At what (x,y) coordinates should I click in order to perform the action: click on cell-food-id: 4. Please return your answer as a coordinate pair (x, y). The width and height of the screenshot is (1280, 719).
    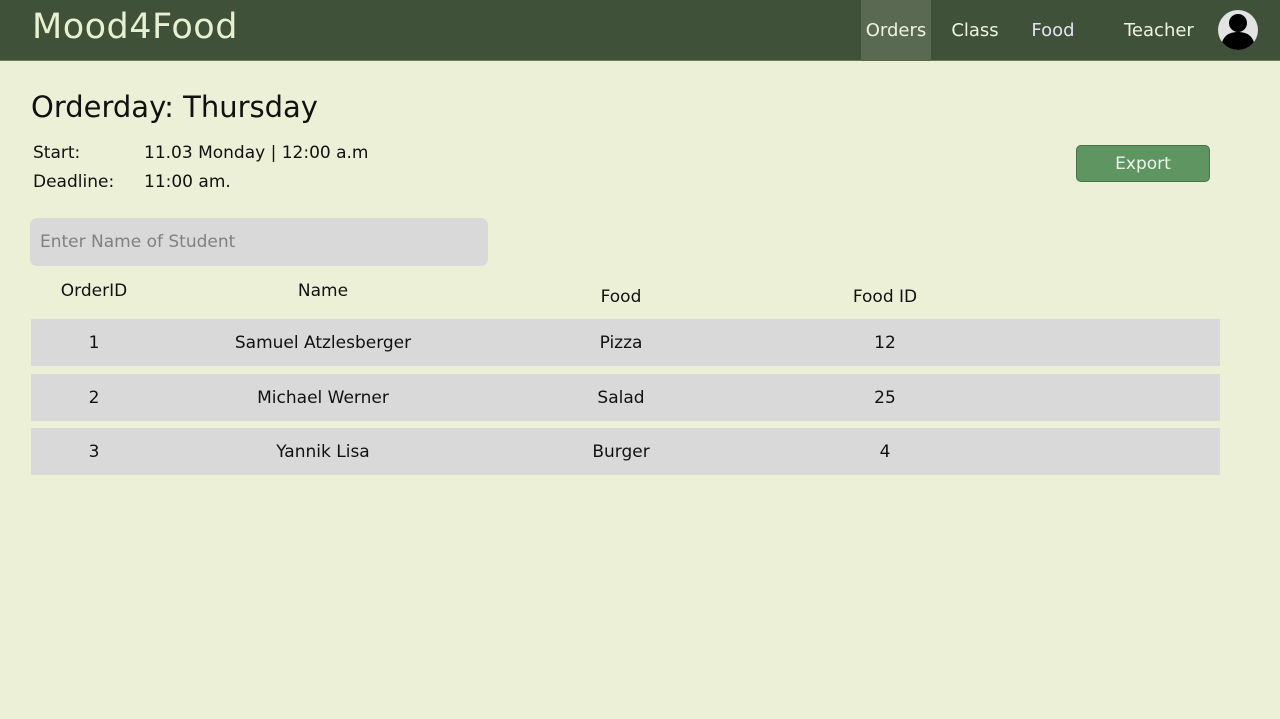
    Looking at the image, I should click on (885, 451).